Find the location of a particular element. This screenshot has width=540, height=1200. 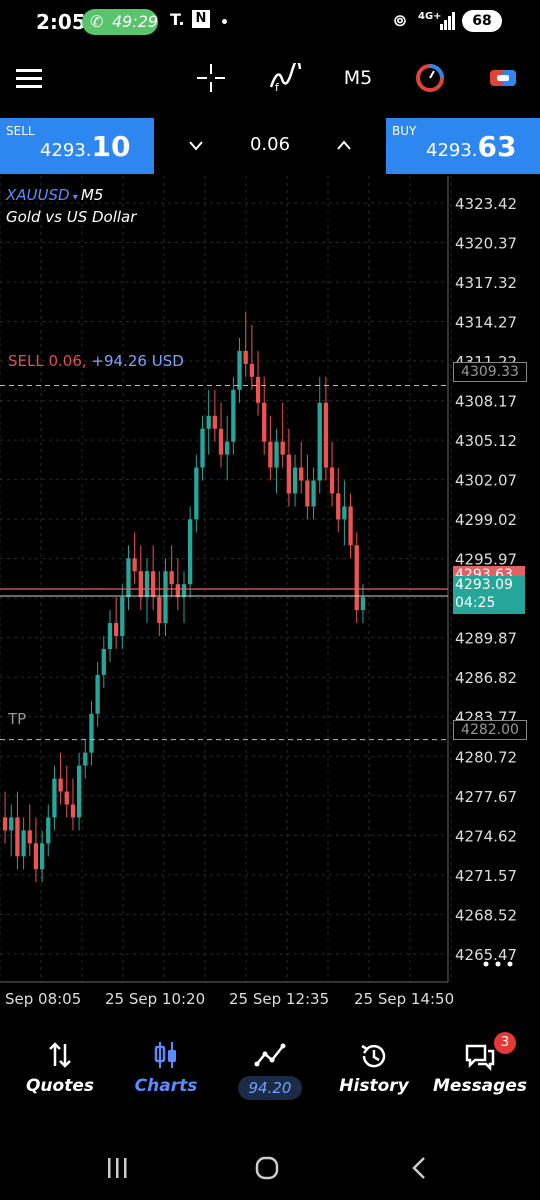

chart-symbol-header: XAUUSD ▾ M5 is located at coordinates (54, 195).